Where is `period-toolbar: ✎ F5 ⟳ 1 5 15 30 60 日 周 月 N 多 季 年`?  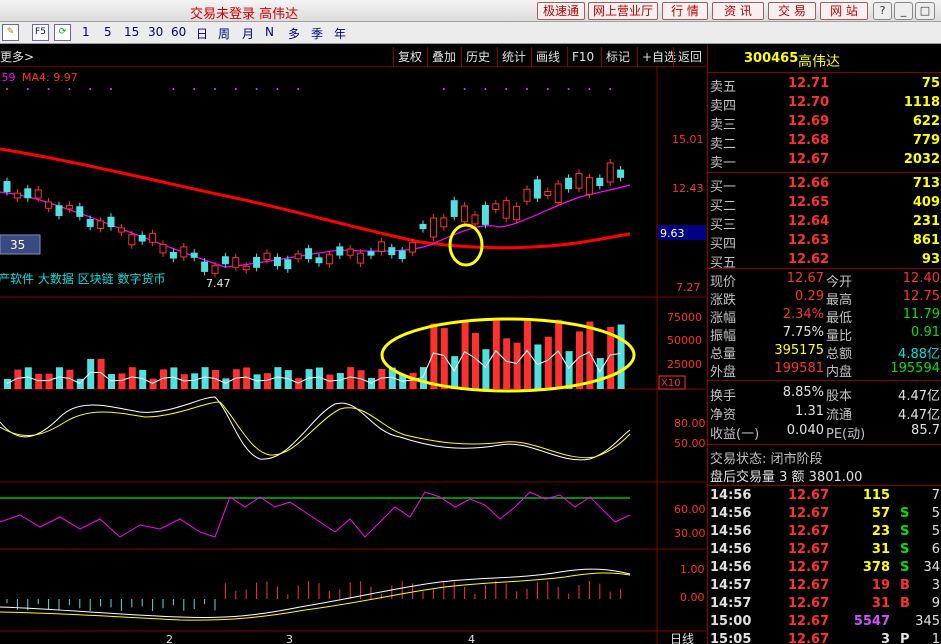
period-toolbar: ✎ F5 ⟳ 1 5 15 30 60 日 周 月 N 多 季 年 is located at coordinates (470, 33).